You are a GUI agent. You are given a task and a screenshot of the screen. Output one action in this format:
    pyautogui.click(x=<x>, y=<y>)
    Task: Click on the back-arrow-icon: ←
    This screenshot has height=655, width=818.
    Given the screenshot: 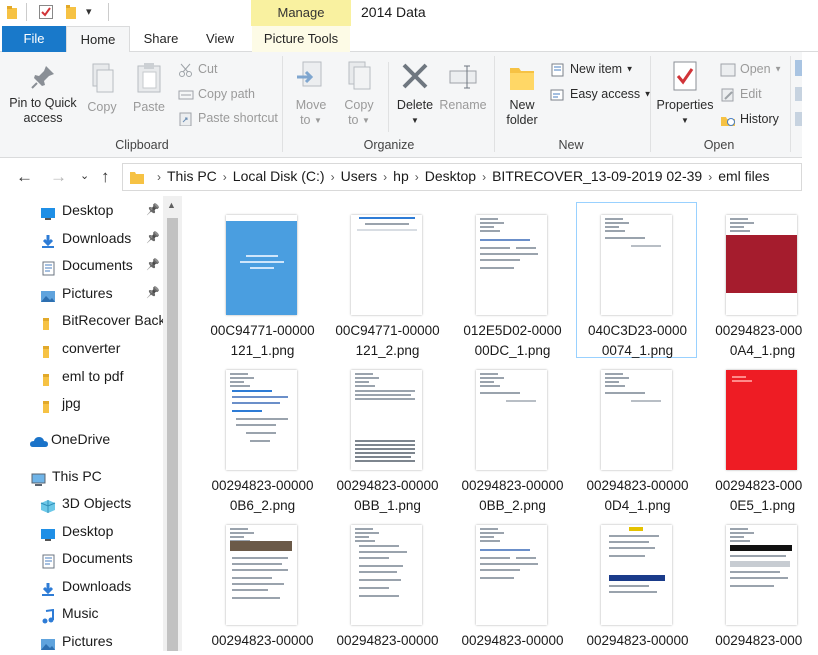 What is the action you would take?
    pyautogui.click(x=24, y=177)
    